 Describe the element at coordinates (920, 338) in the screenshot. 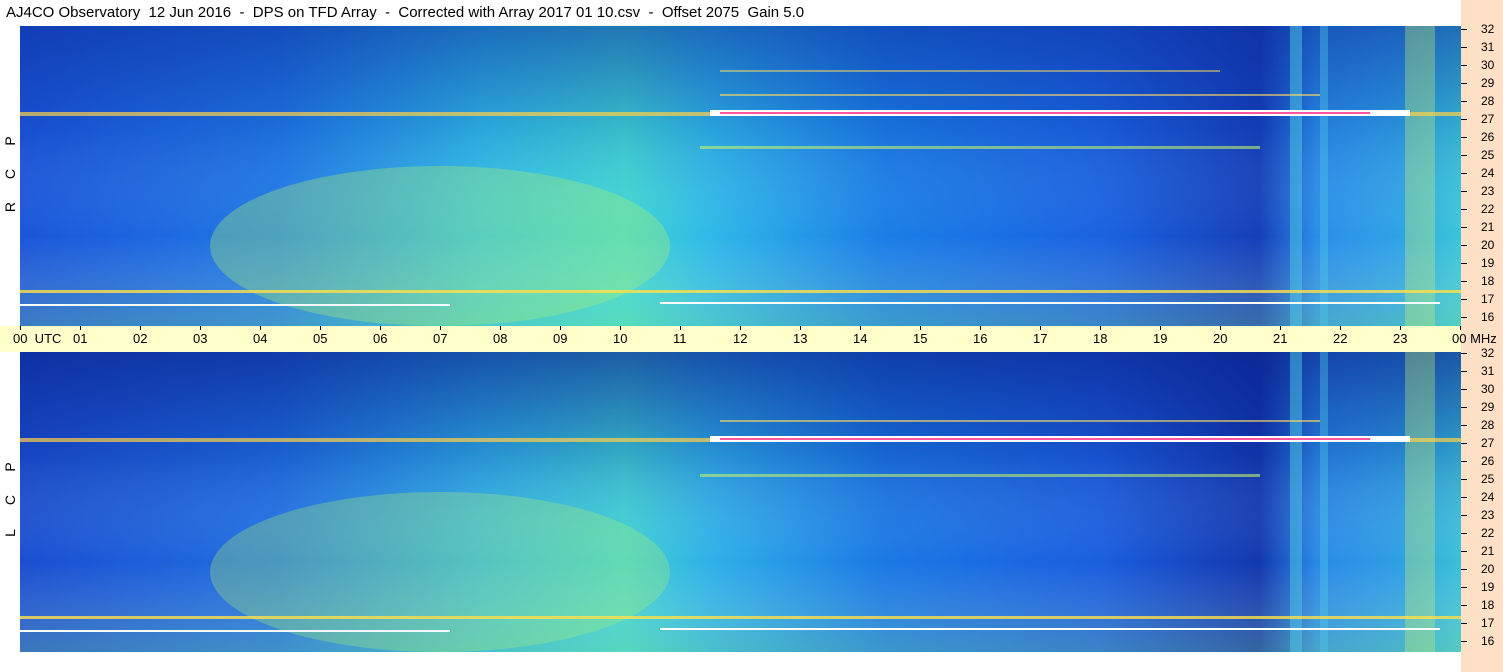

I see `time-label-15: 15` at that location.